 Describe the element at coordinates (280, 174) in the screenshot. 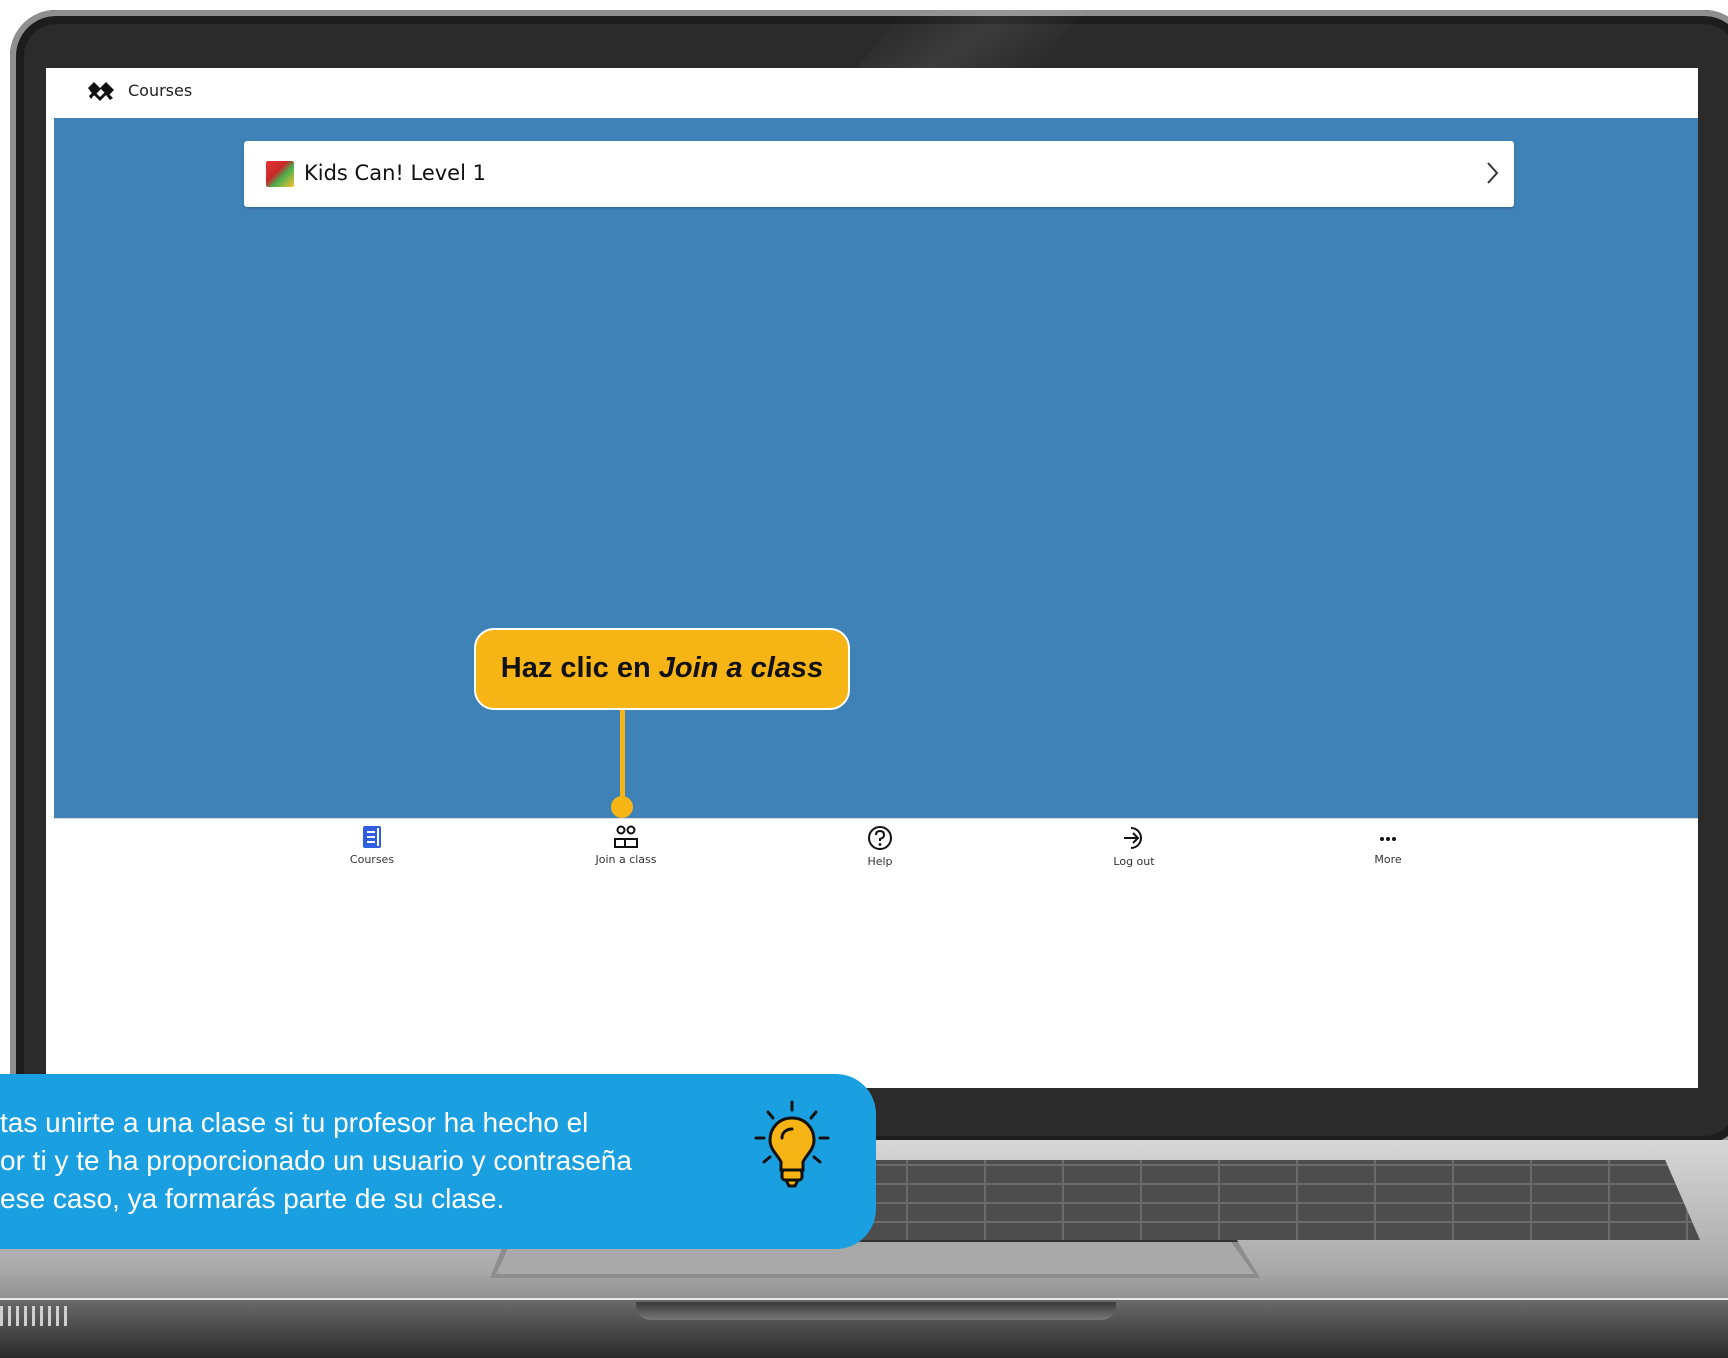

I see `course-thumbnail` at that location.